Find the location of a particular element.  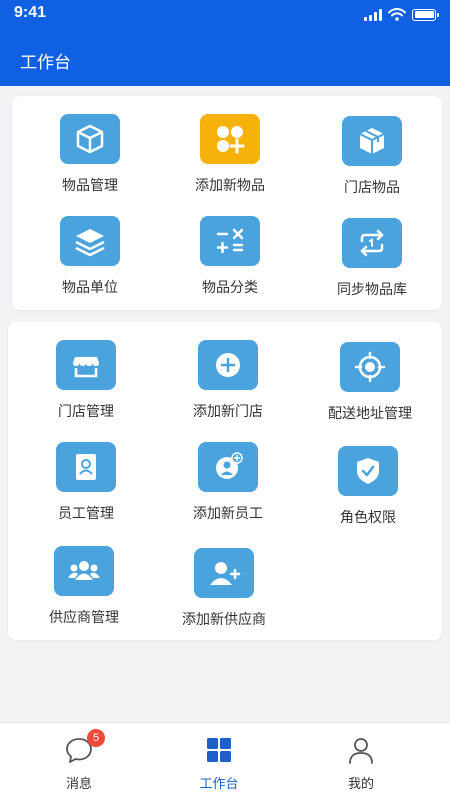

tab-bar: 5 消息 工作台 我的 is located at coordinates (225, 761).